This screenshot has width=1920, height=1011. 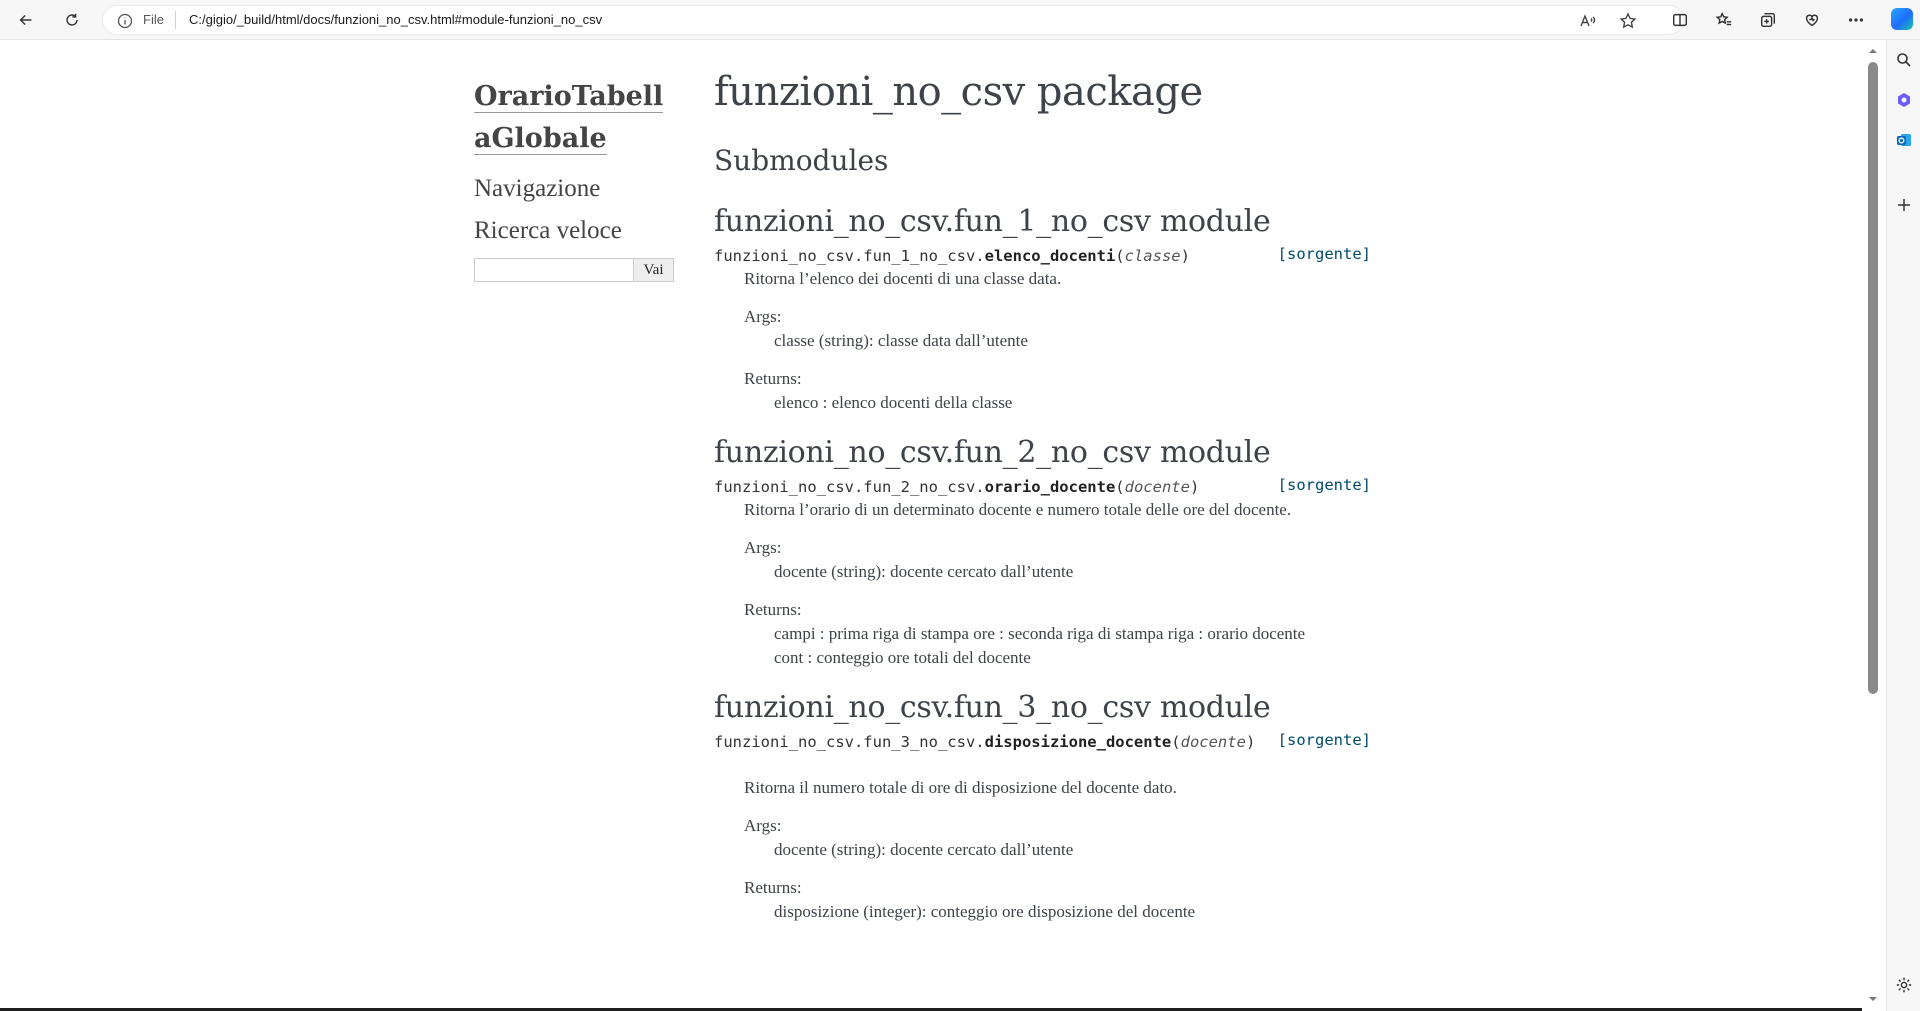 What do you see at coordinates (992, 452) in the screenshot?
I see `module-heading: funzioni_no_csv.fun_2_no_csv module` at bounding box center [992, 452].